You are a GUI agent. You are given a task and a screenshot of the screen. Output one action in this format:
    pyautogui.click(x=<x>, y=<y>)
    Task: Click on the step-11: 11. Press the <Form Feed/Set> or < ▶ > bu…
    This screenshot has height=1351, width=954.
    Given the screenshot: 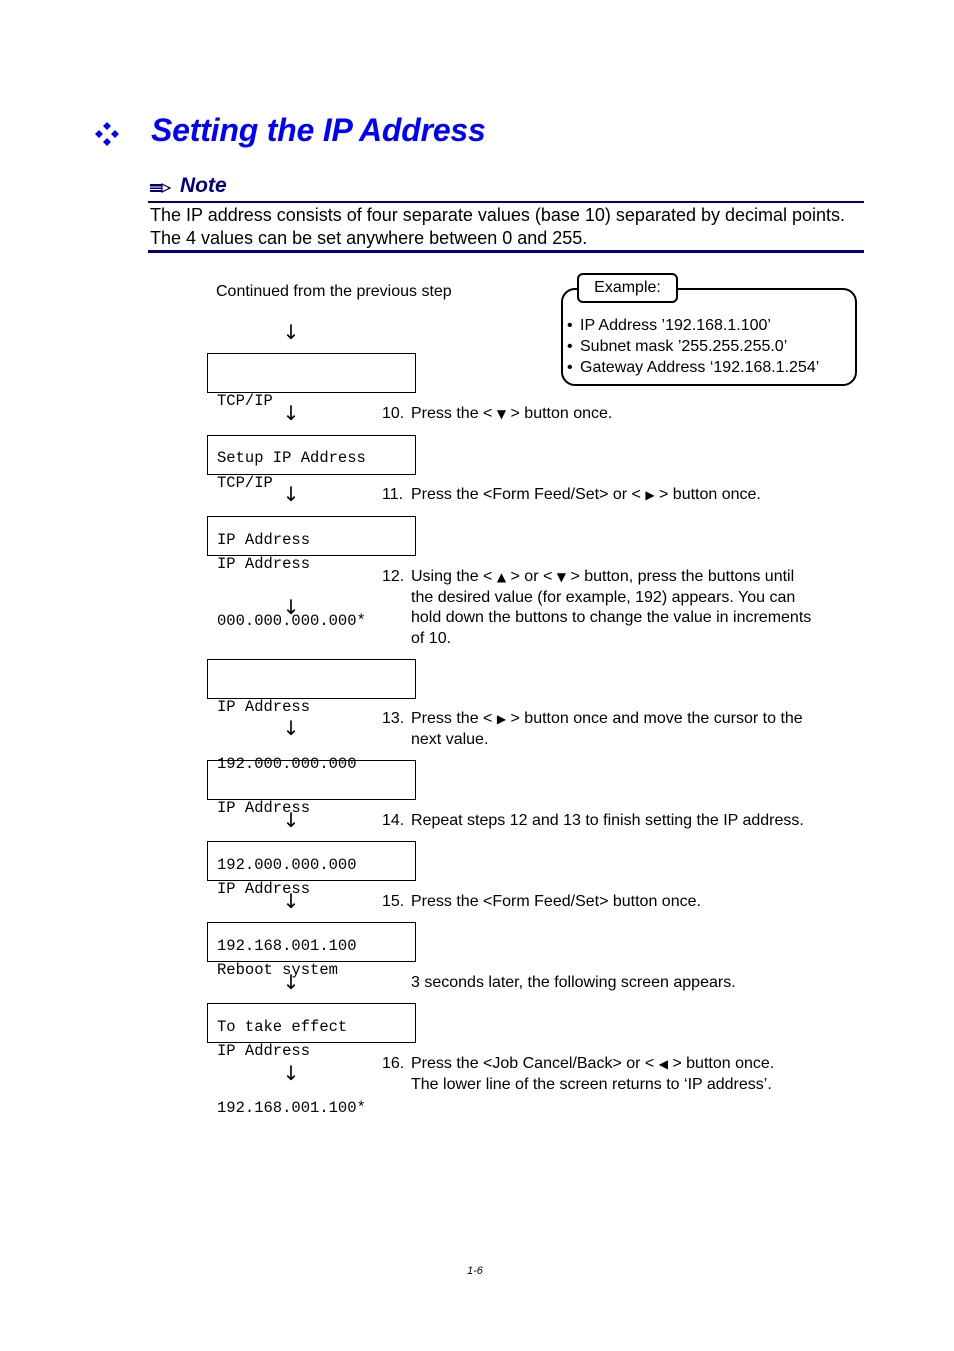 What is the action you would take?
    pyautogui.click(x=571, y=494)
    